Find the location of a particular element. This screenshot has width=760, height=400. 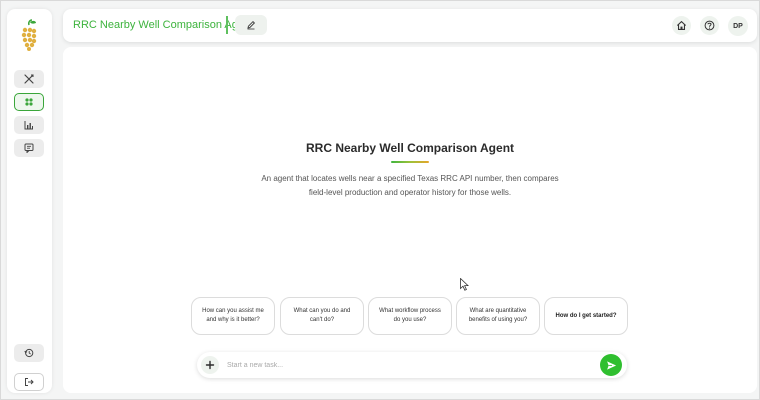

help-icon is located at coordinates (709, 25).